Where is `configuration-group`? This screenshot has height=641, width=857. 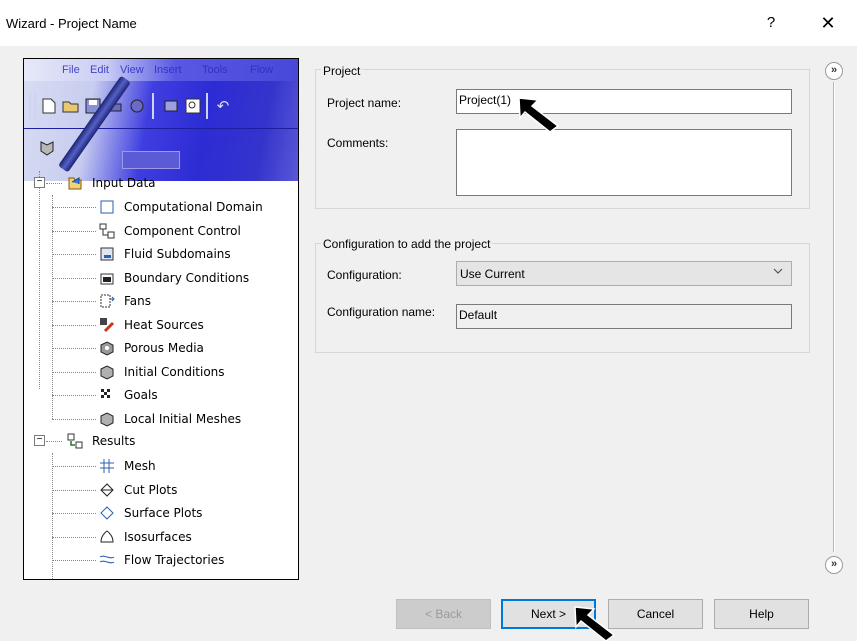
configuration-group is located at coordinates (562, 298).